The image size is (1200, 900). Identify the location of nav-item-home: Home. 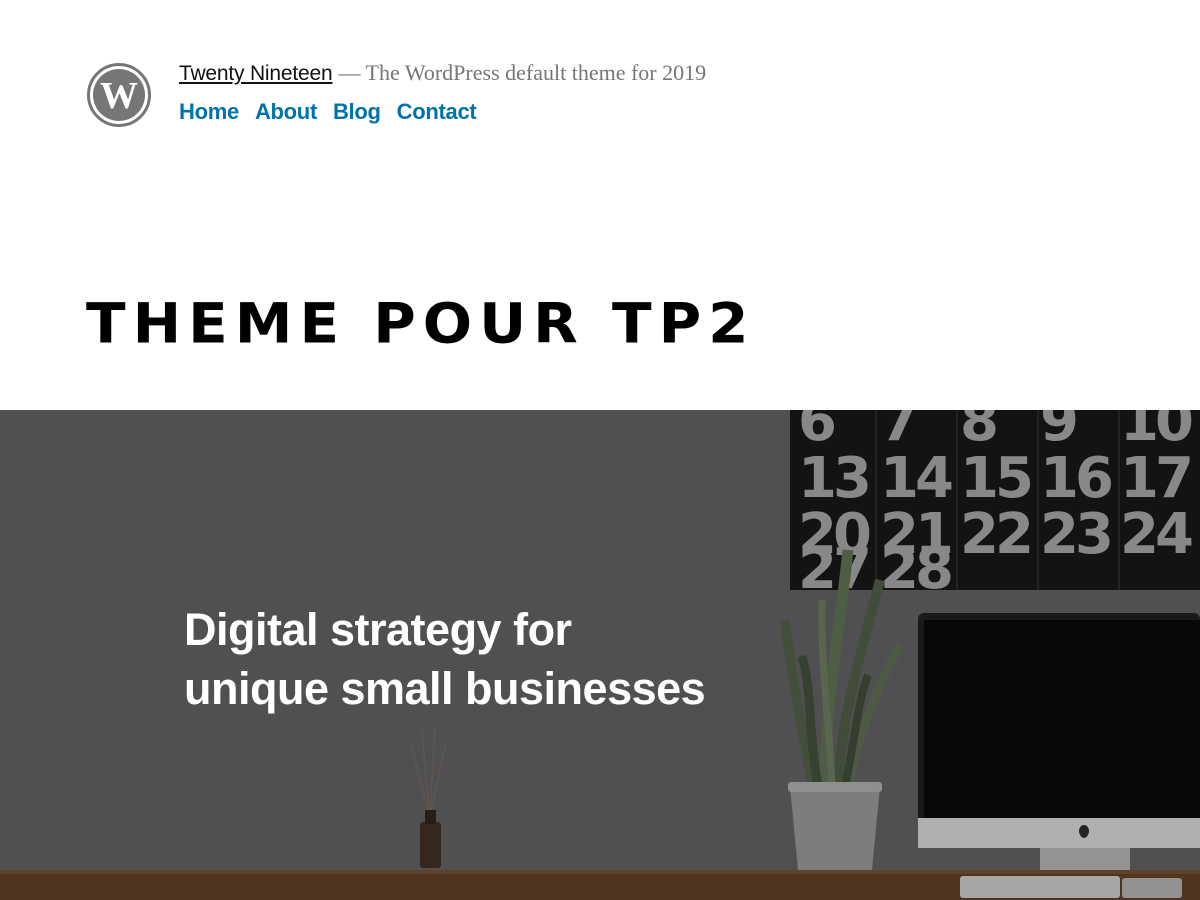
(209, 112).